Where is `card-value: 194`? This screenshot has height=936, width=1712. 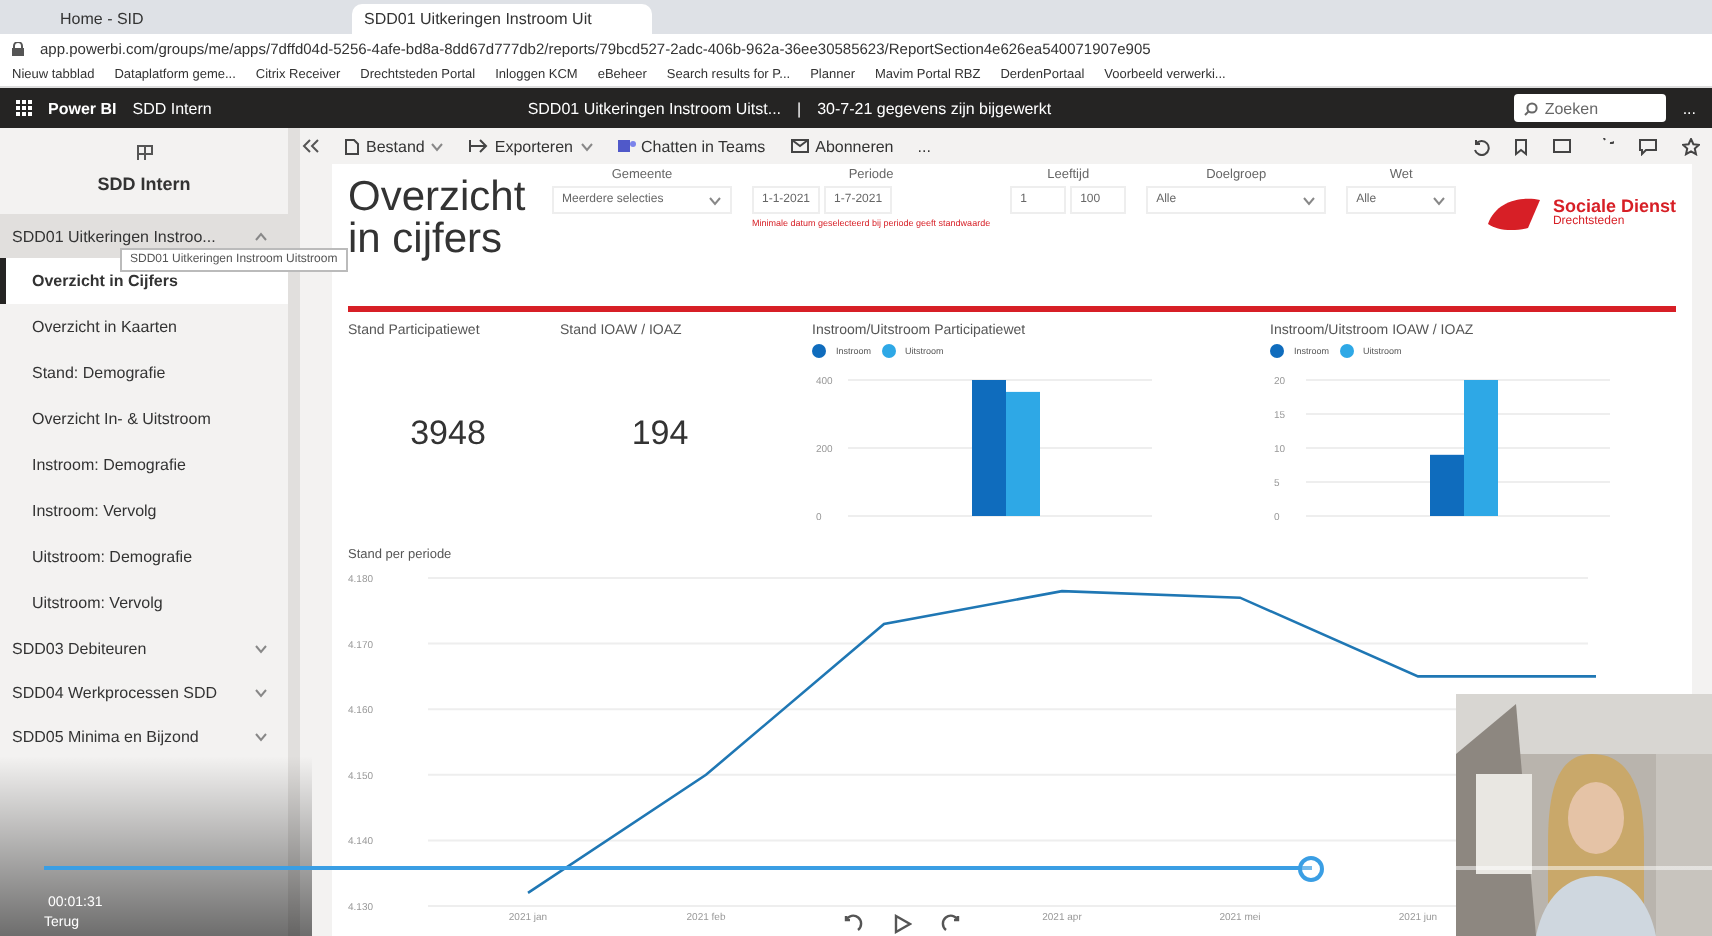 card-value: 194 is located at coordinates (660, 434).